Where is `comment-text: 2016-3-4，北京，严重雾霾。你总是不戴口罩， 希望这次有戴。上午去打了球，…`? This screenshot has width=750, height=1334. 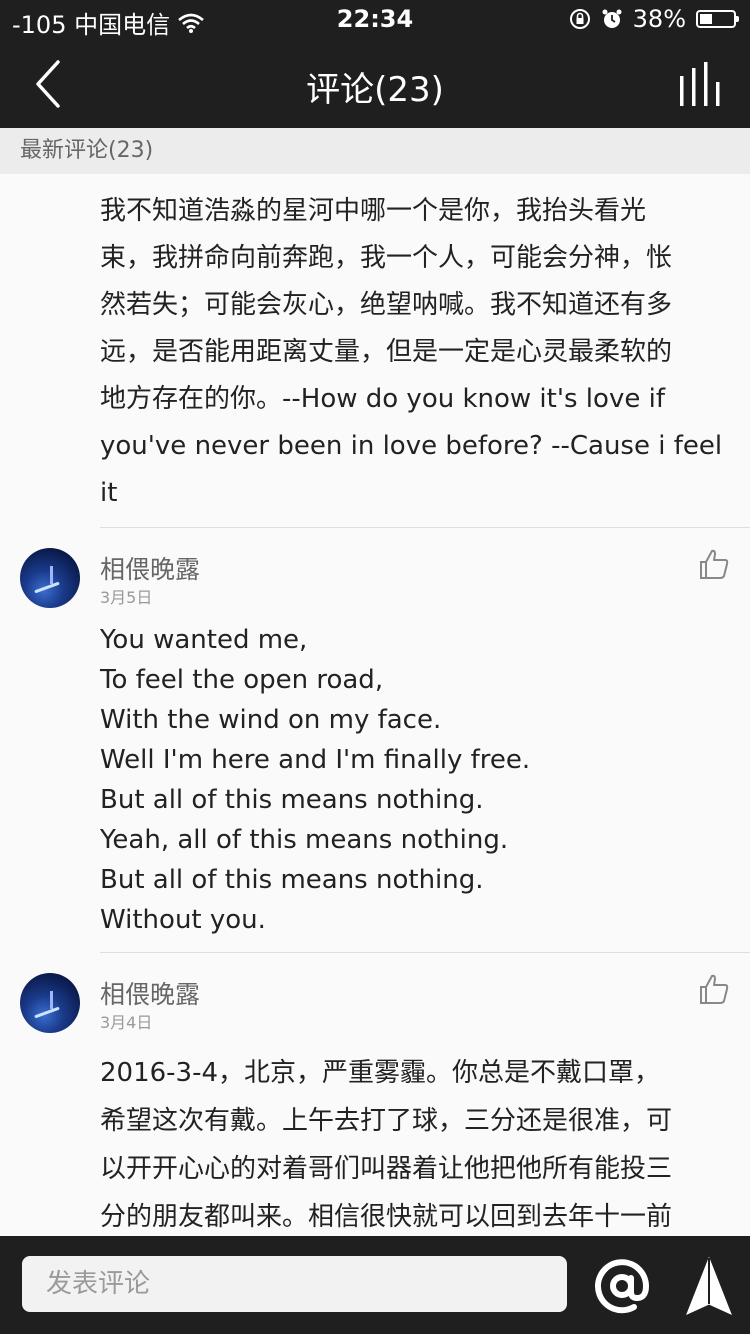 comment-text: 2016-3-4，北京，严重雾霾。你总是不戴口罩， 希望这次有戴。上午去打了球，… is located at coordinates (386, 1145).